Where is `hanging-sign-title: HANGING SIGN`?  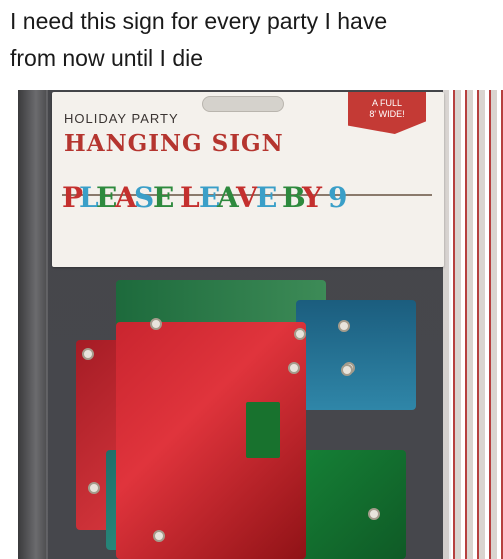
hanging-sign-title: HANGING SIGN is located at coordinates (174, 143).